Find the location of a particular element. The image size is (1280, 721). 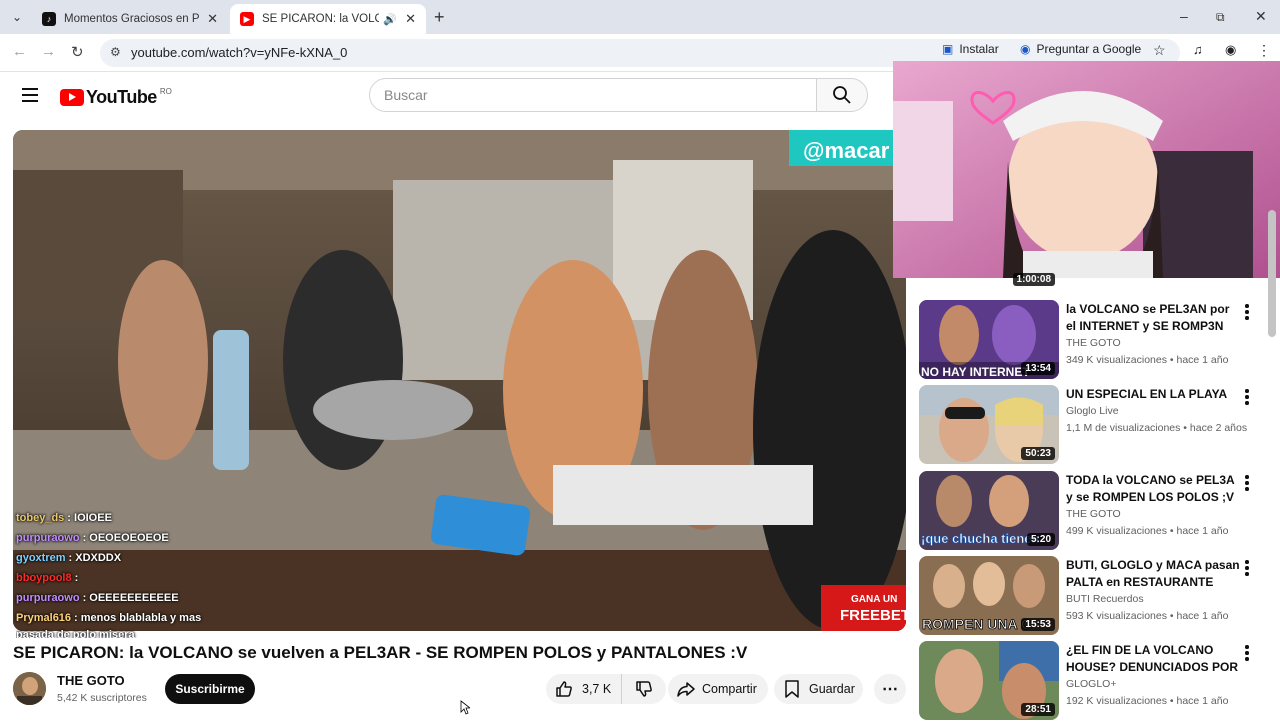

bookmark-icon is located at coordinates (792, 689).